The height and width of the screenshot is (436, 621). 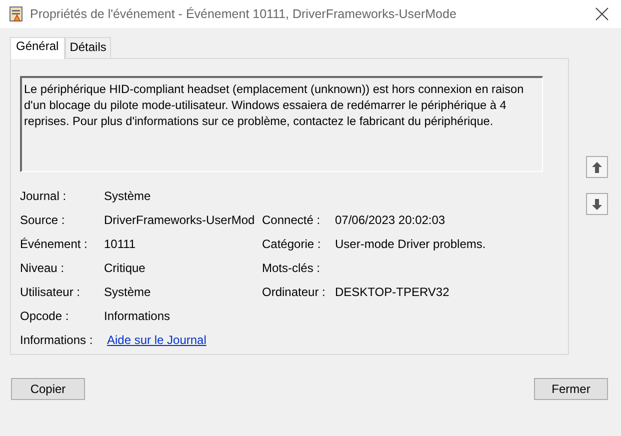 I want to click on field-label: Informations :, so click(x=57, y=340).